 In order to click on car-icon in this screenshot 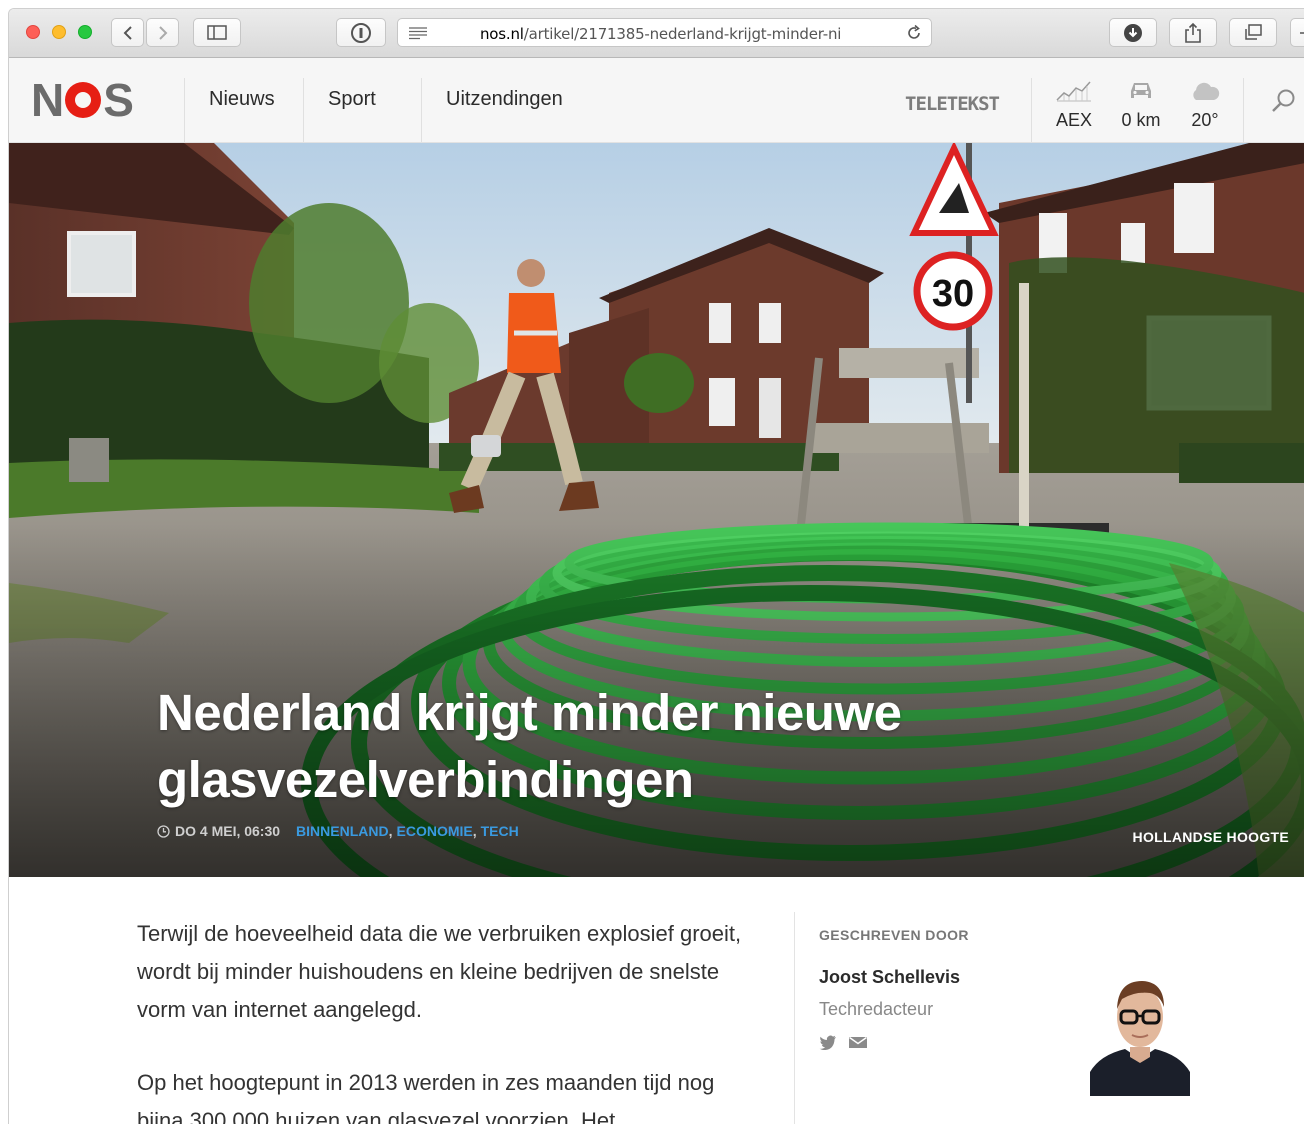, I will do `click(1141, 90)`.